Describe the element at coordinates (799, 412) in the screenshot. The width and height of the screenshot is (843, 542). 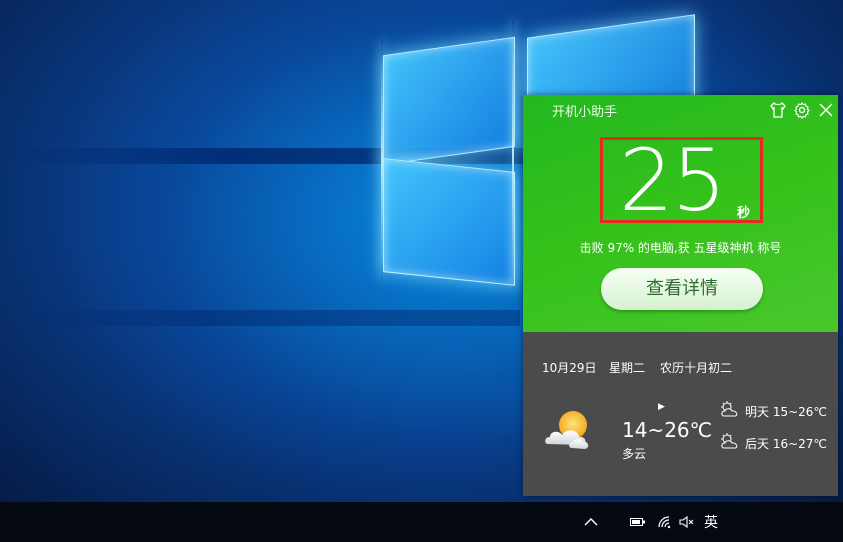
I see `forecast-temp: 15~26℃` at that location.